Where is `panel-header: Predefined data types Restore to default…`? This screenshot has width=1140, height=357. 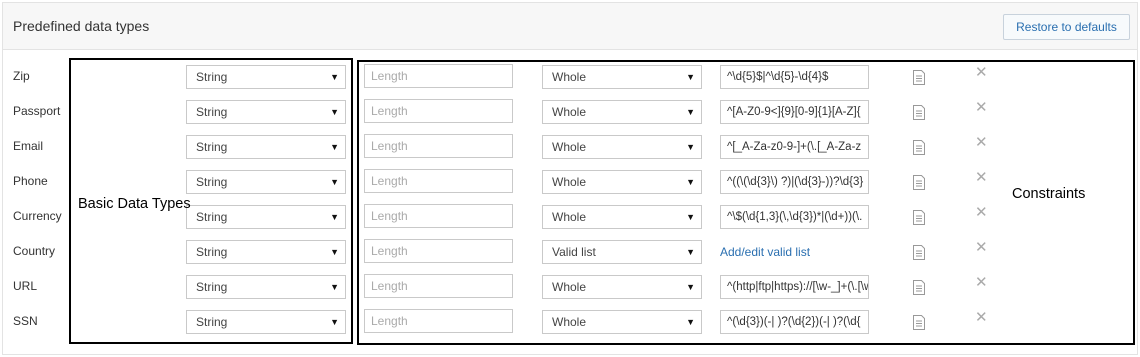 panel-header: Predefined data types Restore to default… is located at coordinates (570, 26).